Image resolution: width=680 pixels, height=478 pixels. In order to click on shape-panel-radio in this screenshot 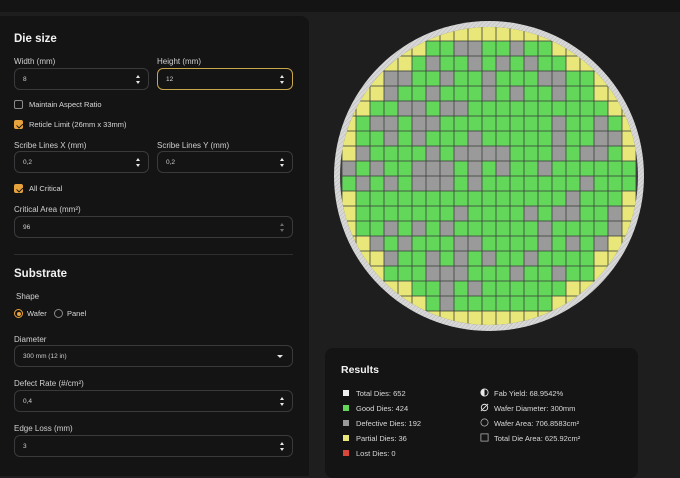, I will do `click(58, 313)`.